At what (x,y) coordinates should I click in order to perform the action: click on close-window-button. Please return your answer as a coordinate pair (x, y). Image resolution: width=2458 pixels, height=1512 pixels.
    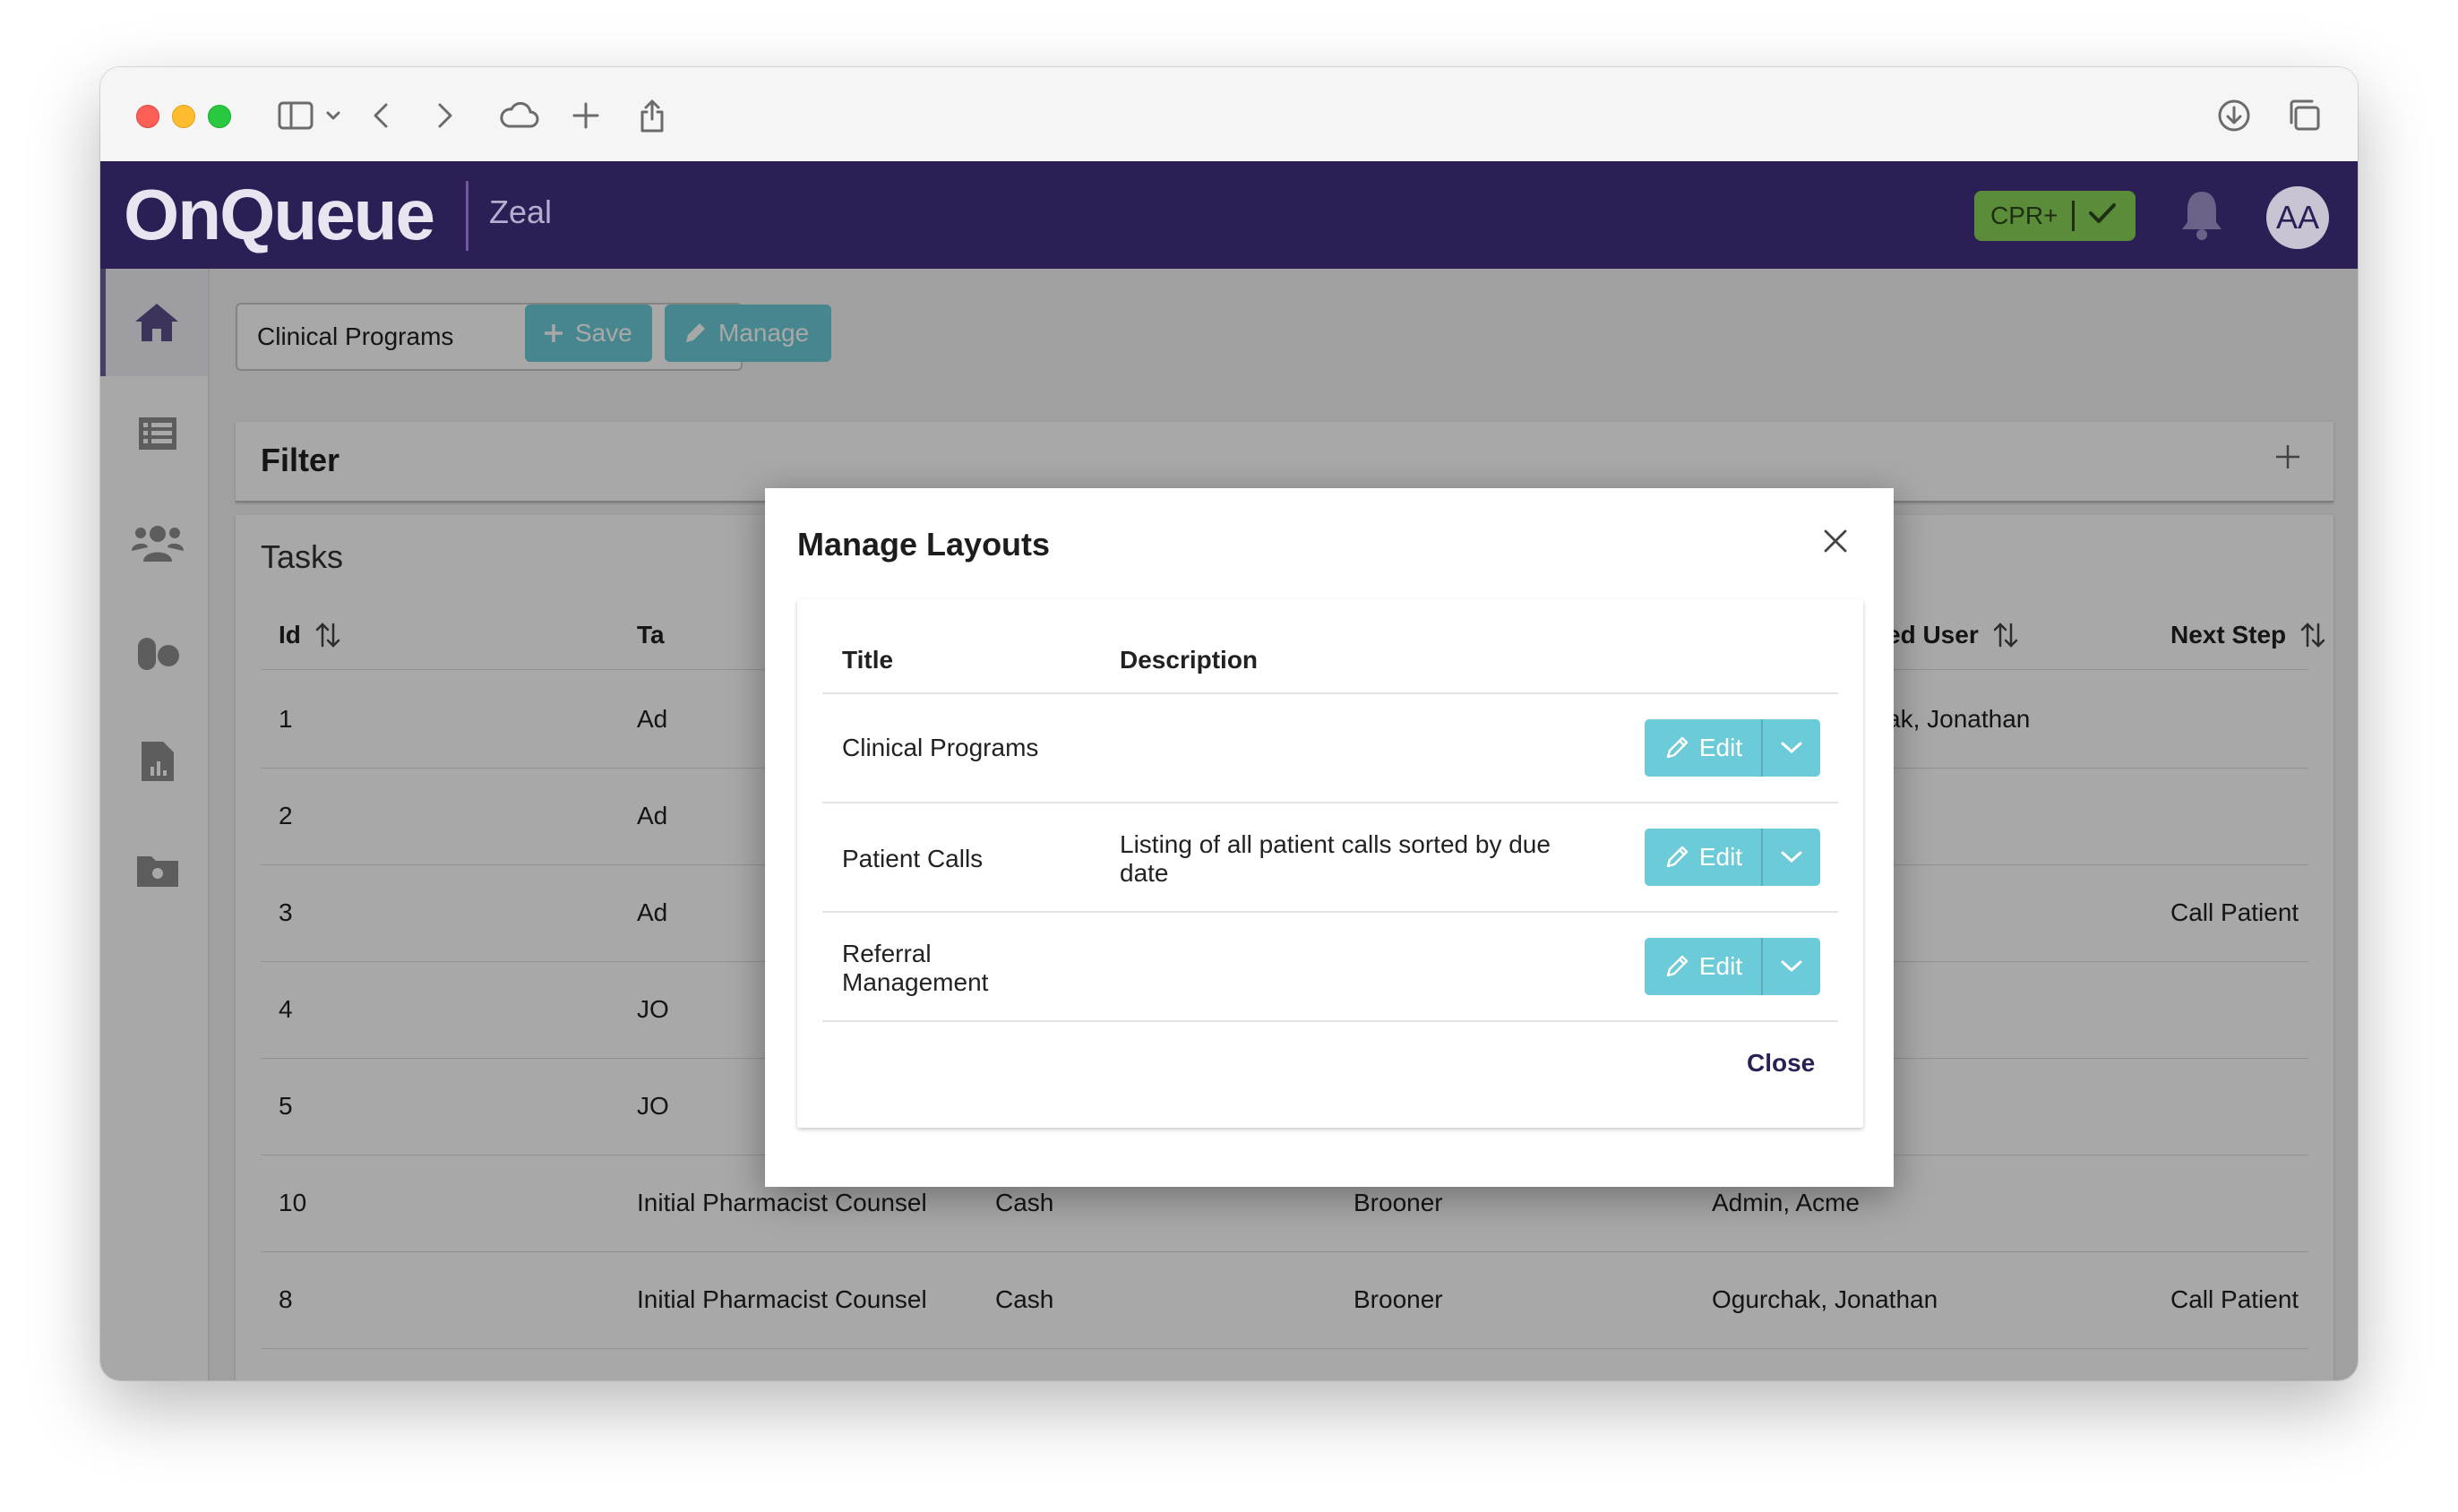
    Looking at the image, I should click on (147, 117).